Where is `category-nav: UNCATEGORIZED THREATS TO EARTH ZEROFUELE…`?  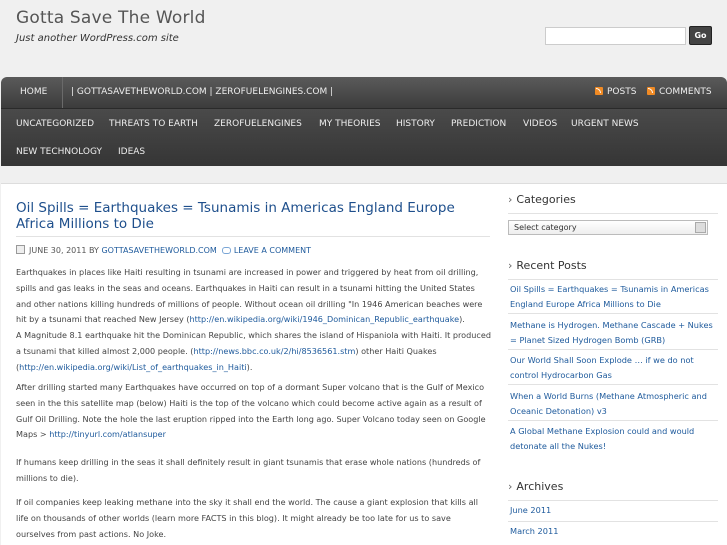
category-nav: UNCATEGORIZED THREATS TO EARTH ZEROFUELE… is located at coordinates (364, 137).